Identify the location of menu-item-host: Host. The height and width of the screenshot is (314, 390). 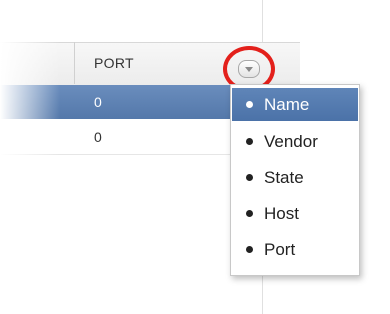
(295, 213).